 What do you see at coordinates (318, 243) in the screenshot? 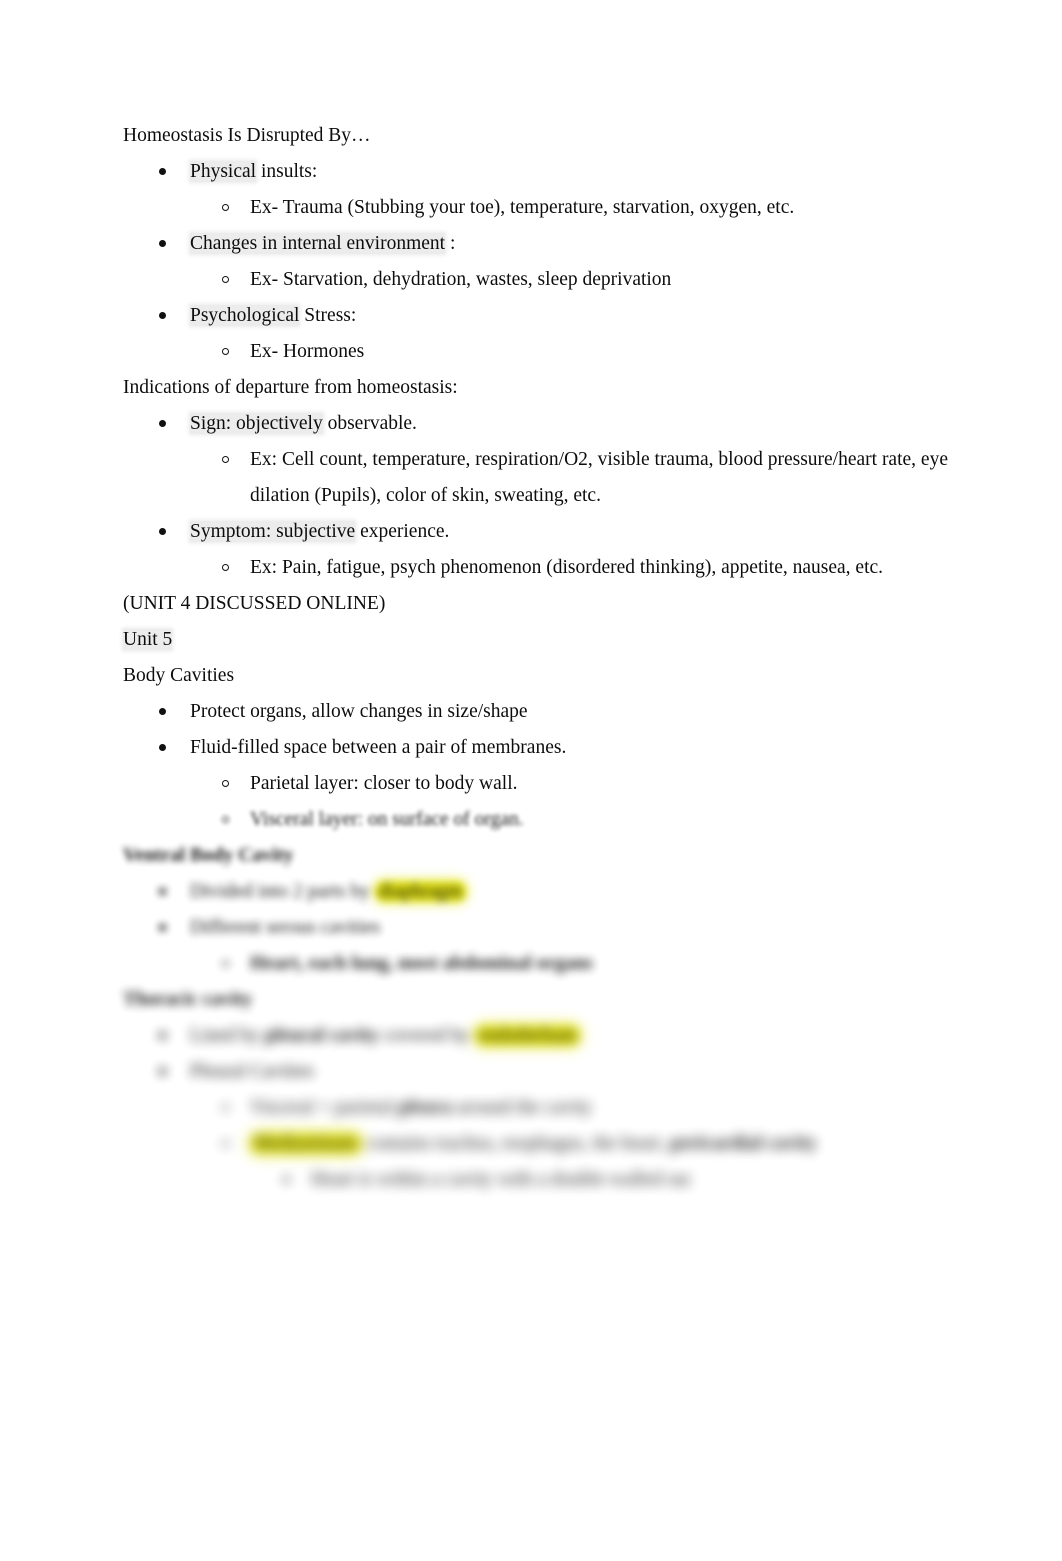
I see `list-item-label: Changes in internal environment` at bounding box center [318, 243].